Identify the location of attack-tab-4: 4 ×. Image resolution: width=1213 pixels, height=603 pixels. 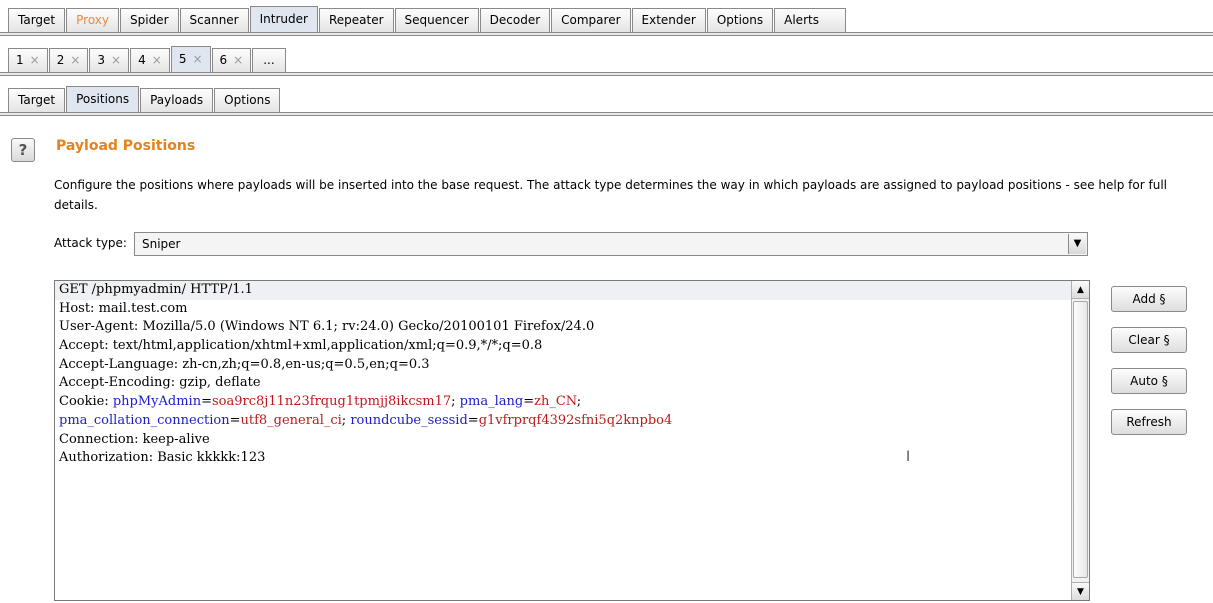
(150, 60).